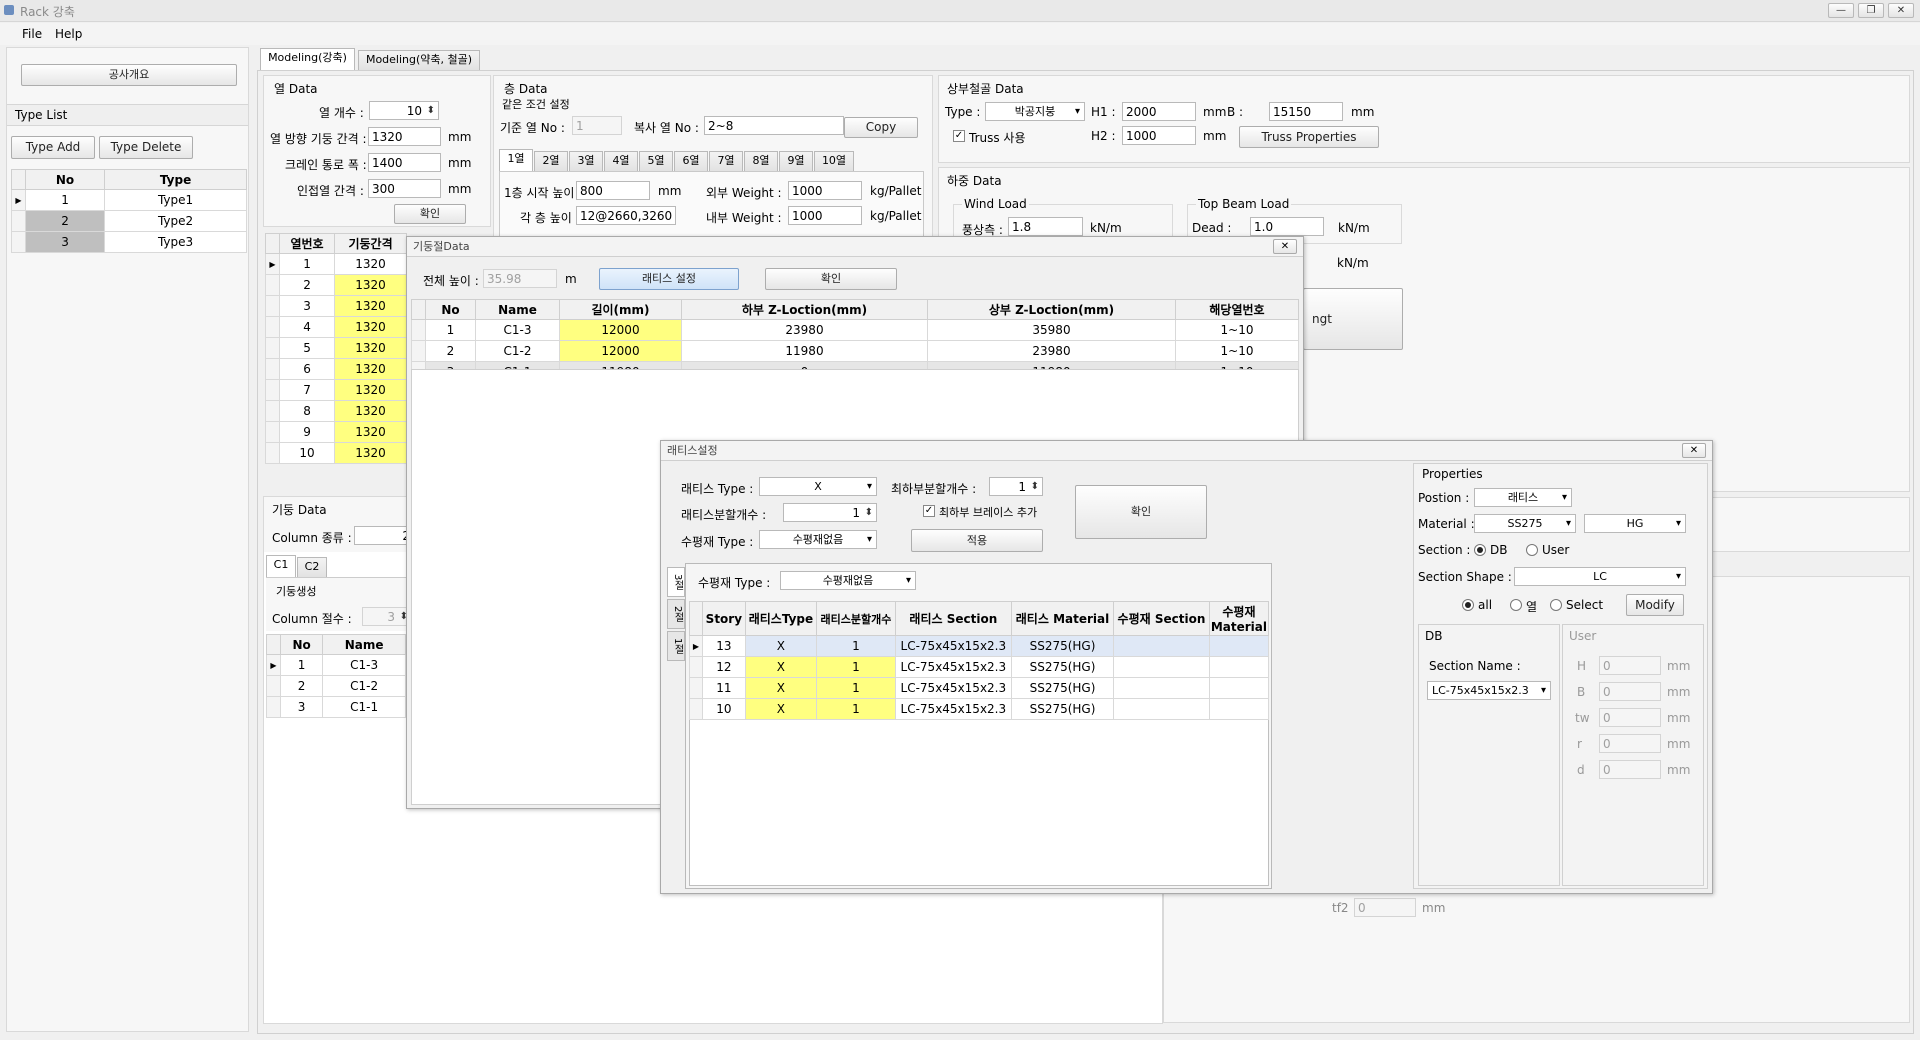 The height and width of the screenshot is (1040, 1920). What do you see at coordinates (336, 369) in the screenshot?
I see `table-row: 6 1320` at bounding box center [336, 369].